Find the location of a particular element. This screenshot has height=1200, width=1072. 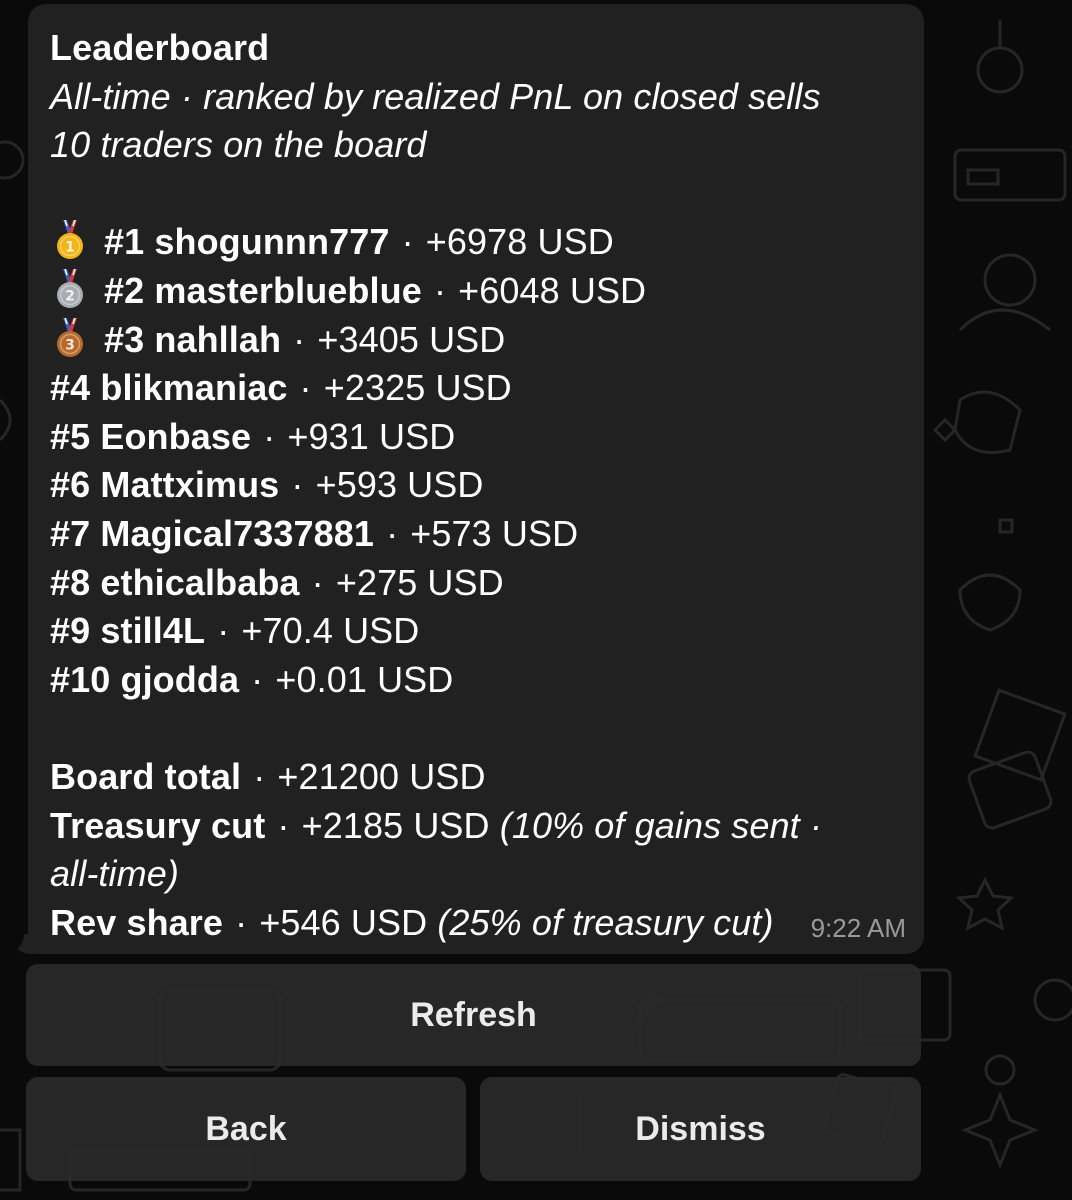

gold-medal-icon: 1 is located at coordinates (70, 240).